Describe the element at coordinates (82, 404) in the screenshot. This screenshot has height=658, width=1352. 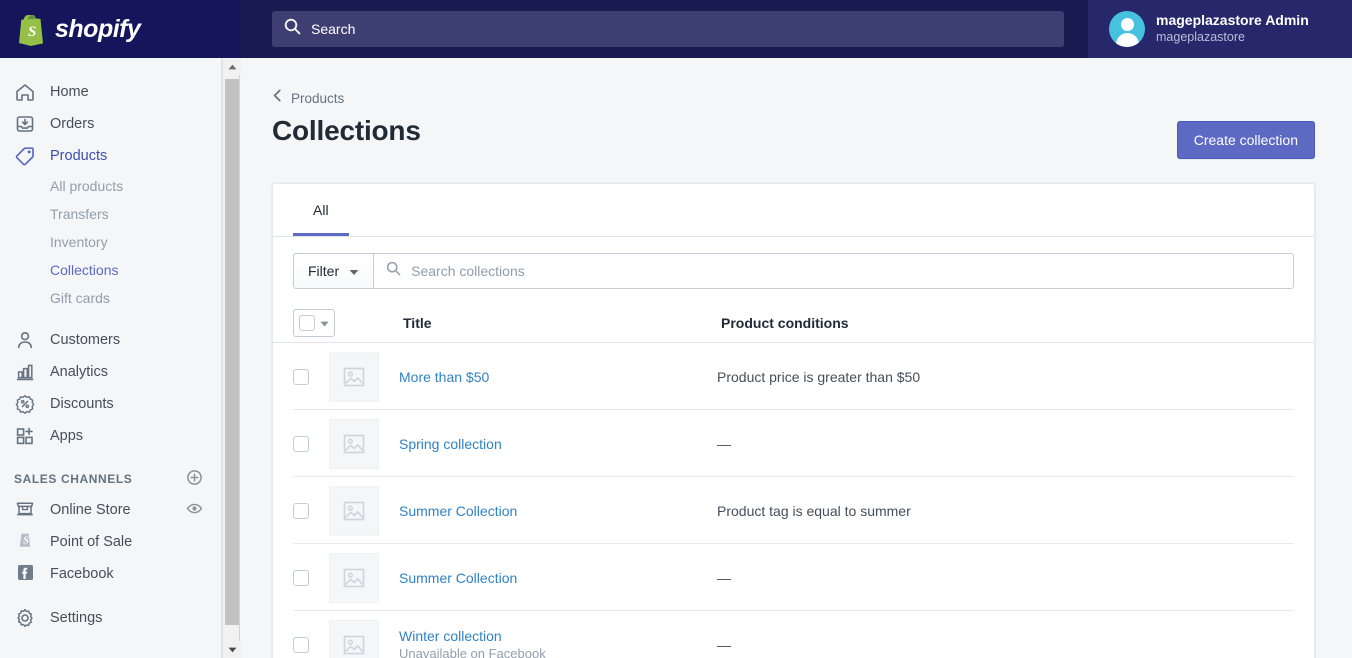
I see `sidebar-item-label: Discounts` at that location.